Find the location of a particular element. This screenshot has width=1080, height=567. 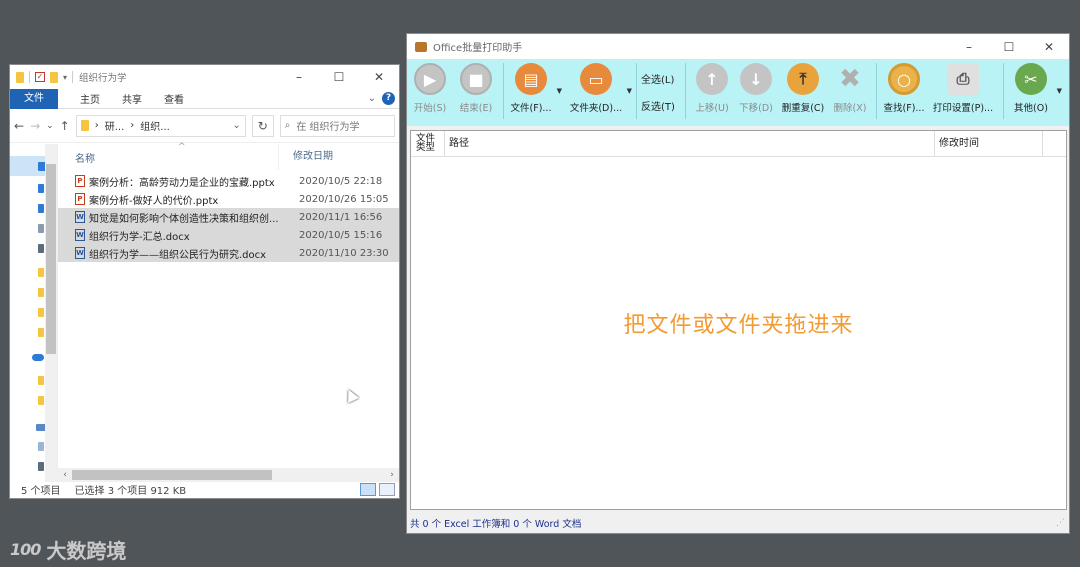

file-row: W 知觉是如何影响个体创造性决策和组织创... 2020/11/1 16:56 is located at coordinates (228, 217).